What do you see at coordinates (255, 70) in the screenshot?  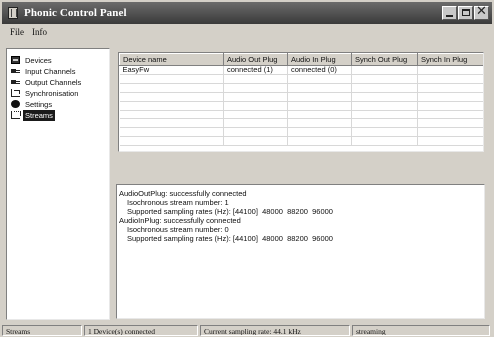 I see `table-cell: connected (1)` at bounding box center [255, 70].